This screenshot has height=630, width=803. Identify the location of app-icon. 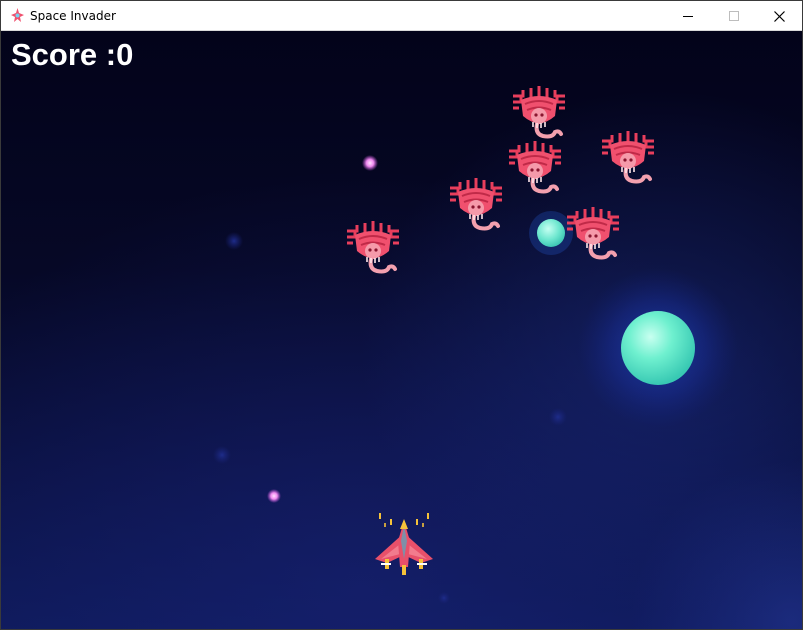
(17, 15).